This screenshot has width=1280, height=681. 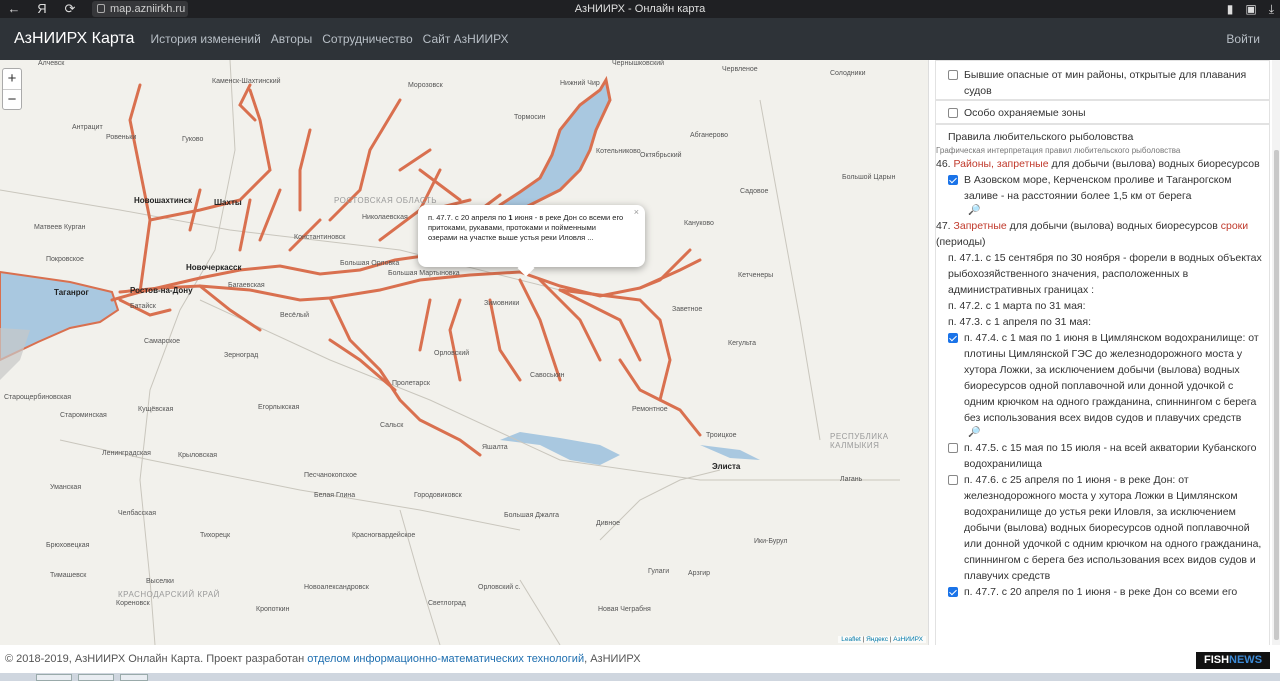 What do you see at coordinates (205, 39) in the screenshot?
I see `nav-link-history: История изменений` at bounding box center [205, 39].